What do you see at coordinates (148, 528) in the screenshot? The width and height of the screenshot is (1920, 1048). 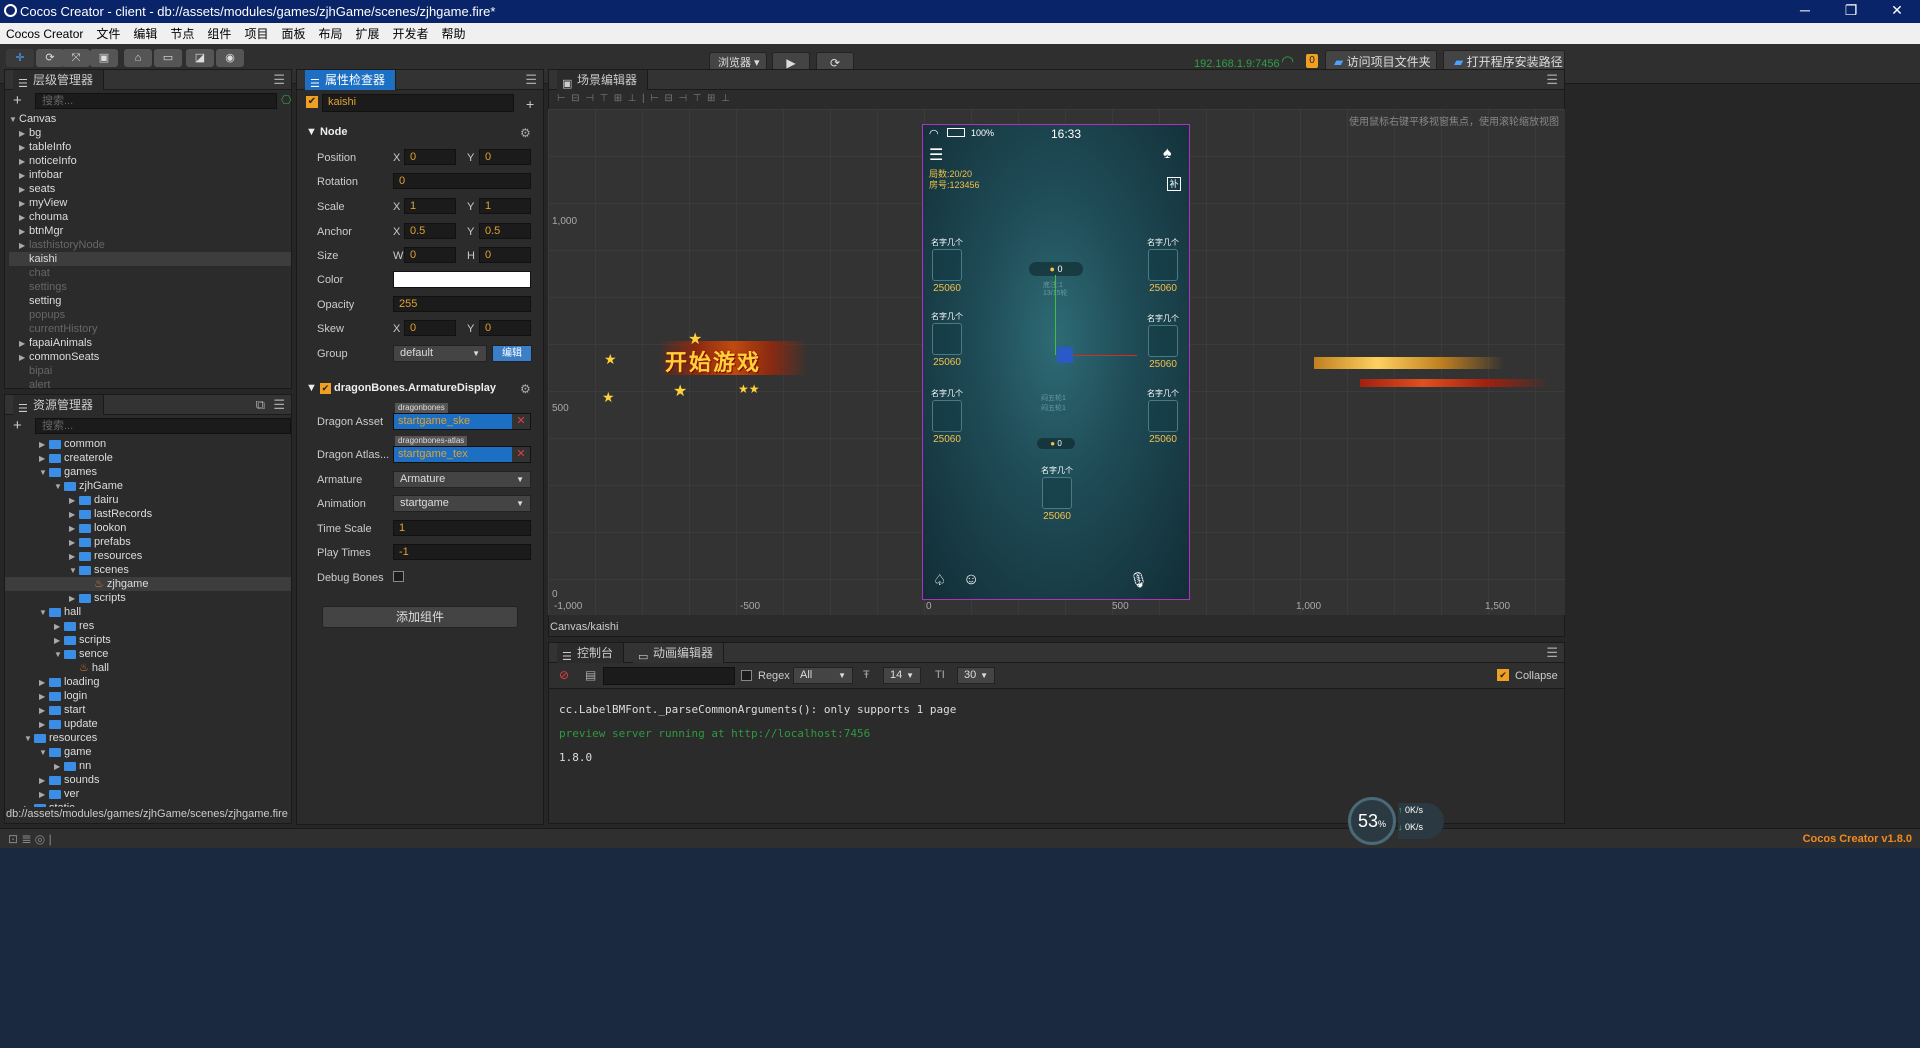 I see `asset-item: ▶ lookon` at bounding box center [148, 528].